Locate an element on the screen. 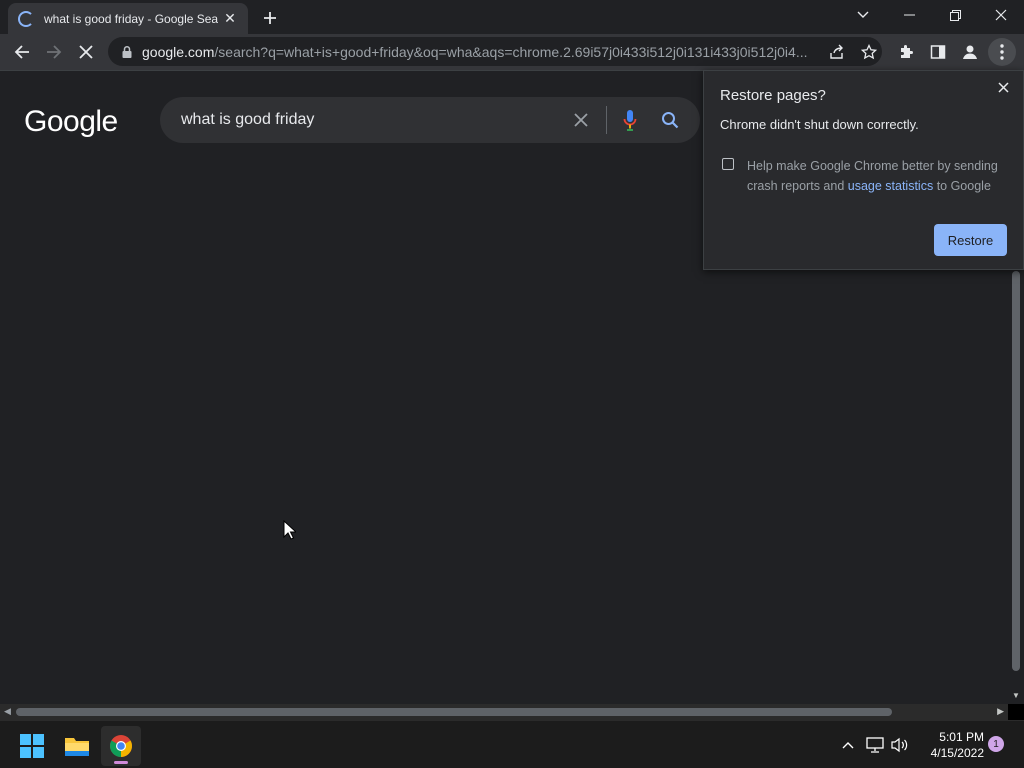 The image size is (1024, 768). plus-icon is located at coordinates (270, 18).